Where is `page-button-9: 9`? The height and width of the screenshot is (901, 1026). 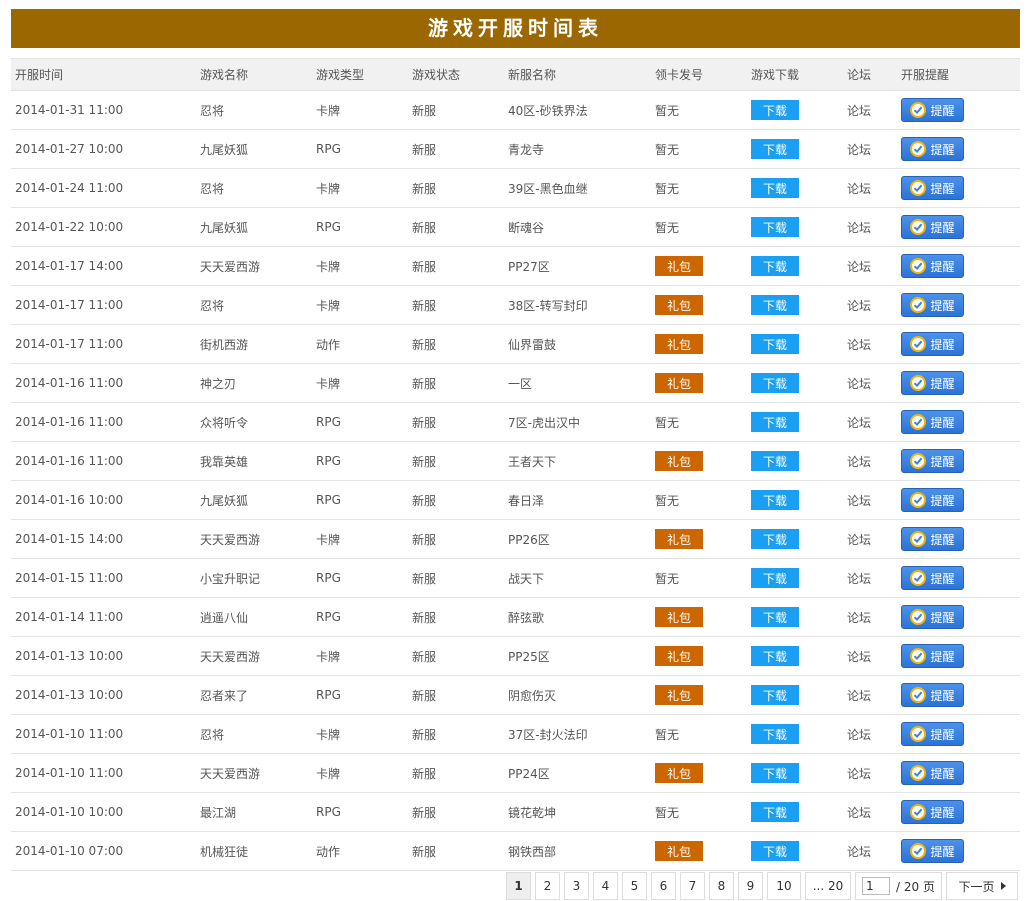
page-button-9: 9 is located at coordinates (750, 886).